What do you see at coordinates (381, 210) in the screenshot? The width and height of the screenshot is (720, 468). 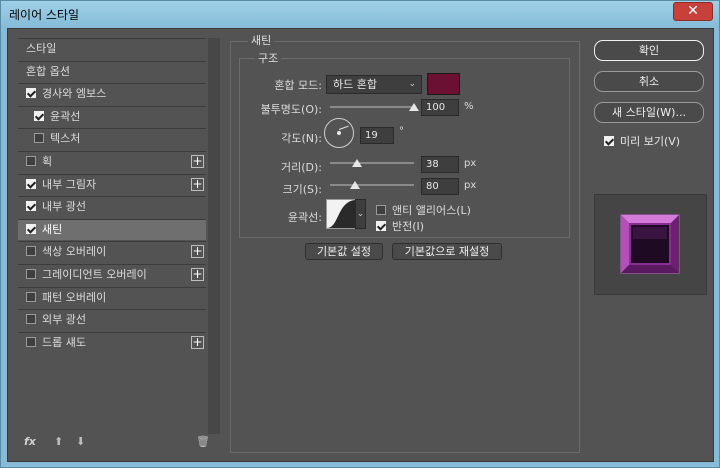 I see `antialias-checkbox` at bounding box center [381, 210].